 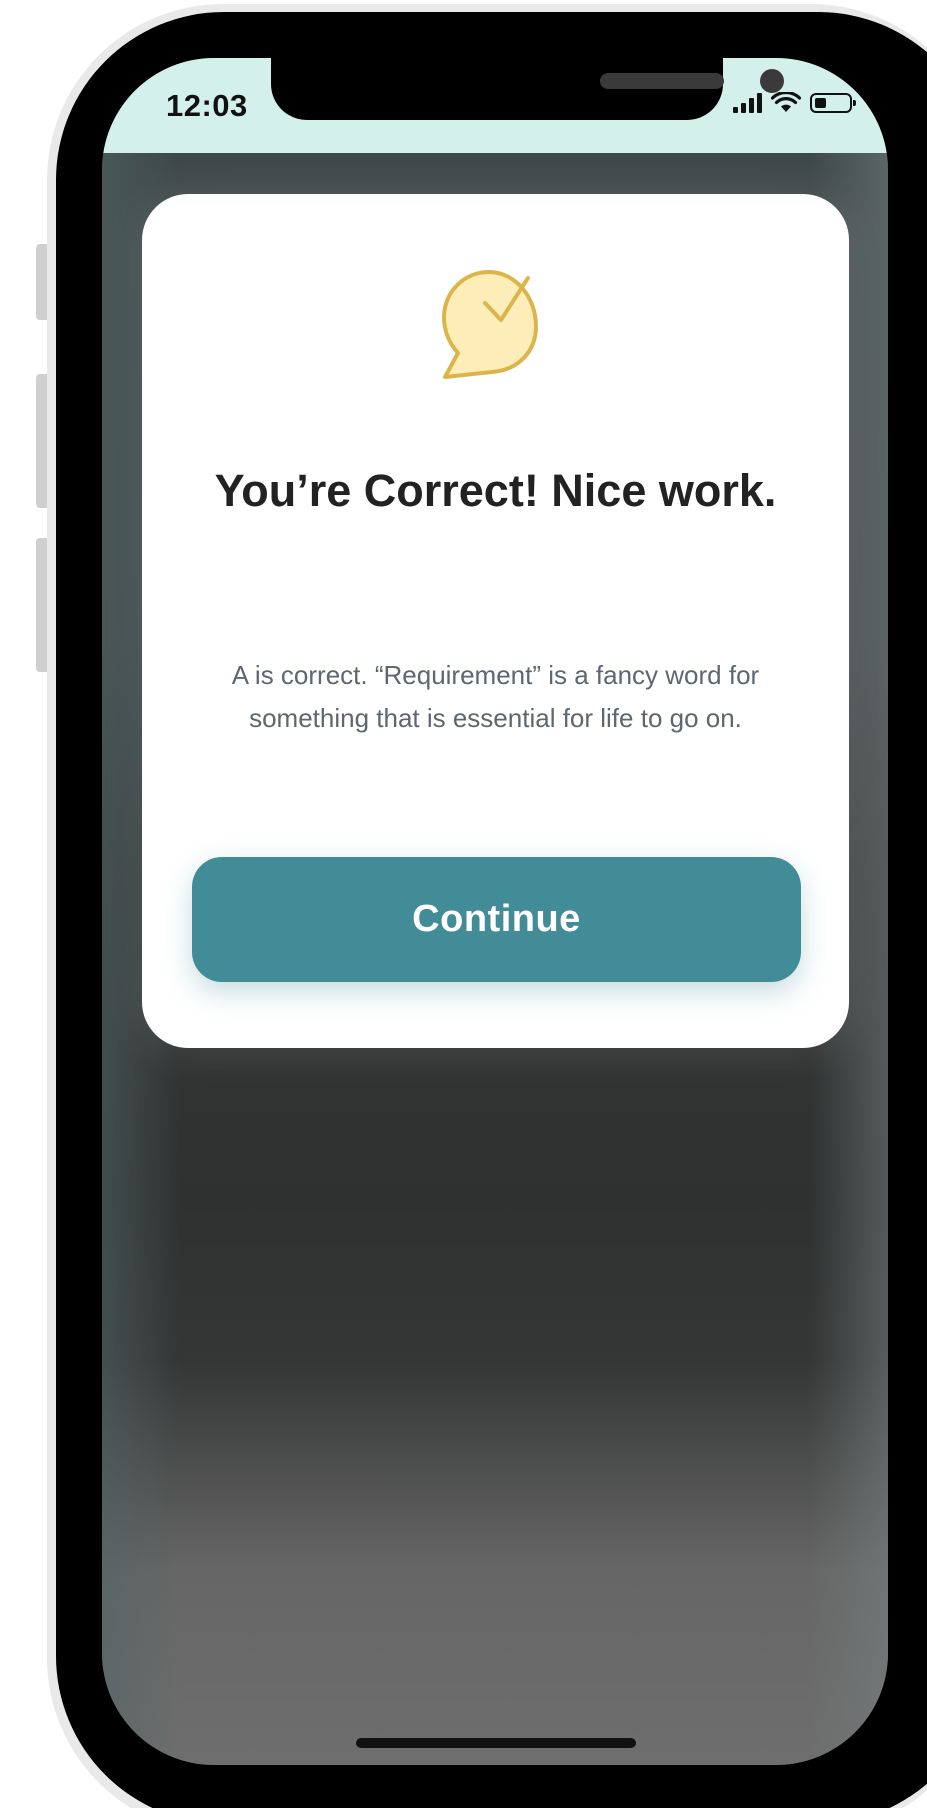 What do you see at coordinates (662, 81) in the screenshot?
I see `earpiece-speaker` at bounding box center [662, 81].